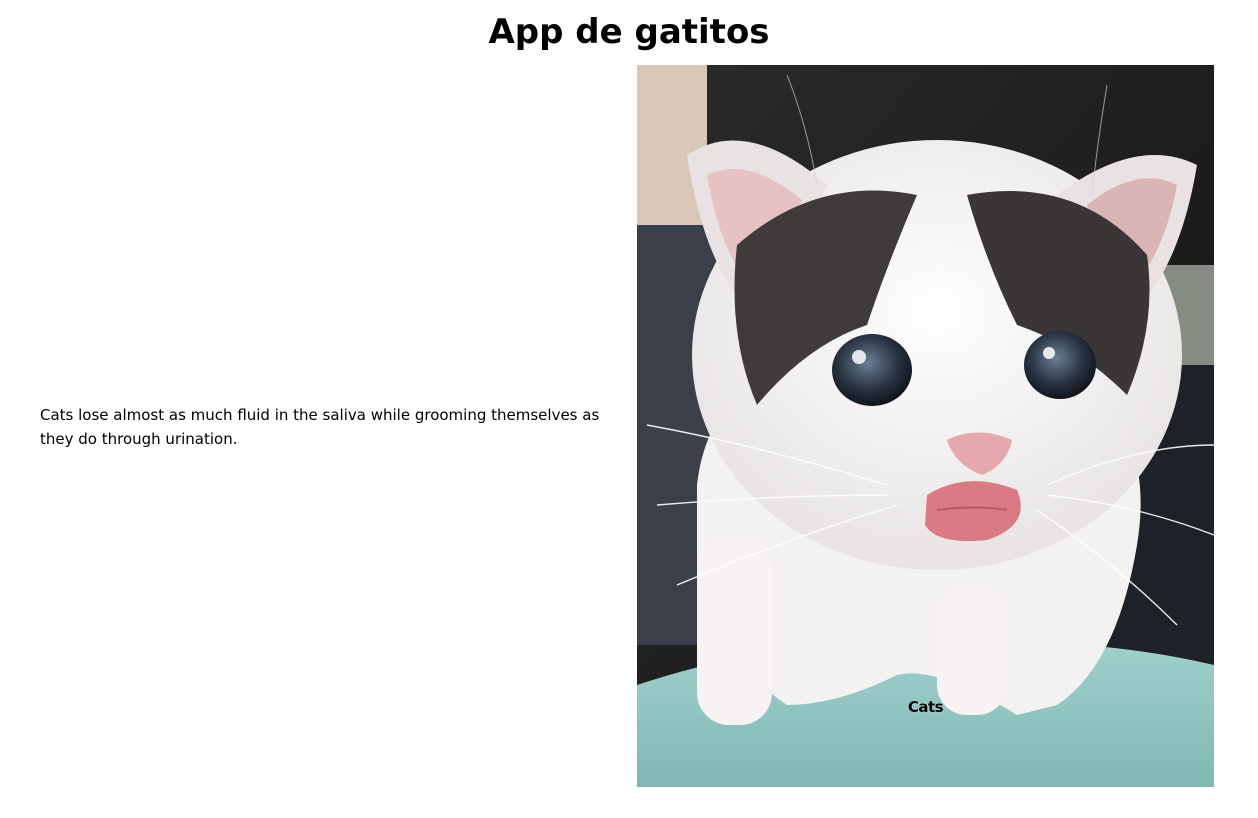  I want to click on image-caption: Cats, so click(925, 707).